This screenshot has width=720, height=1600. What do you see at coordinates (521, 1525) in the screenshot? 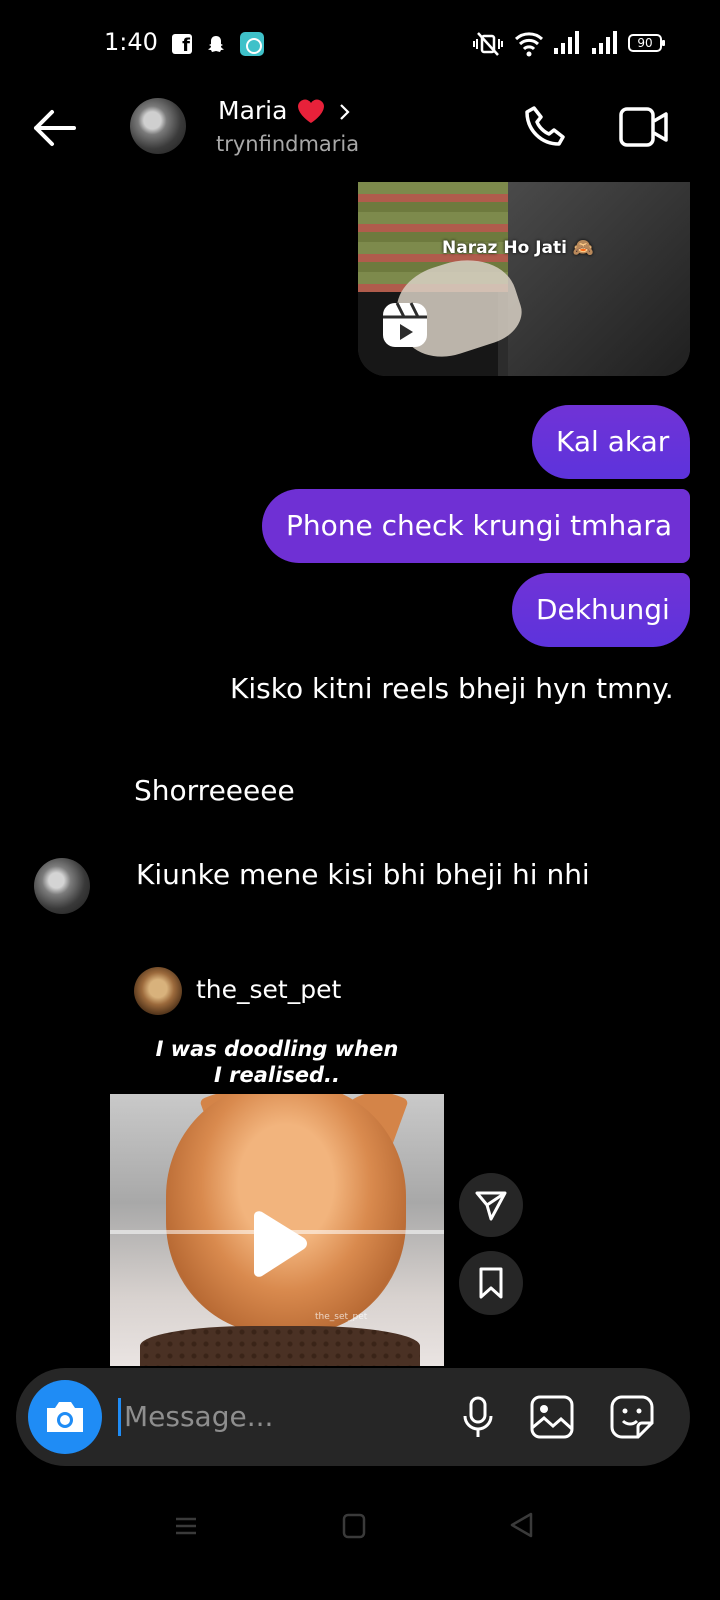
I see `back-icon` at bounding box center [521, 1525].